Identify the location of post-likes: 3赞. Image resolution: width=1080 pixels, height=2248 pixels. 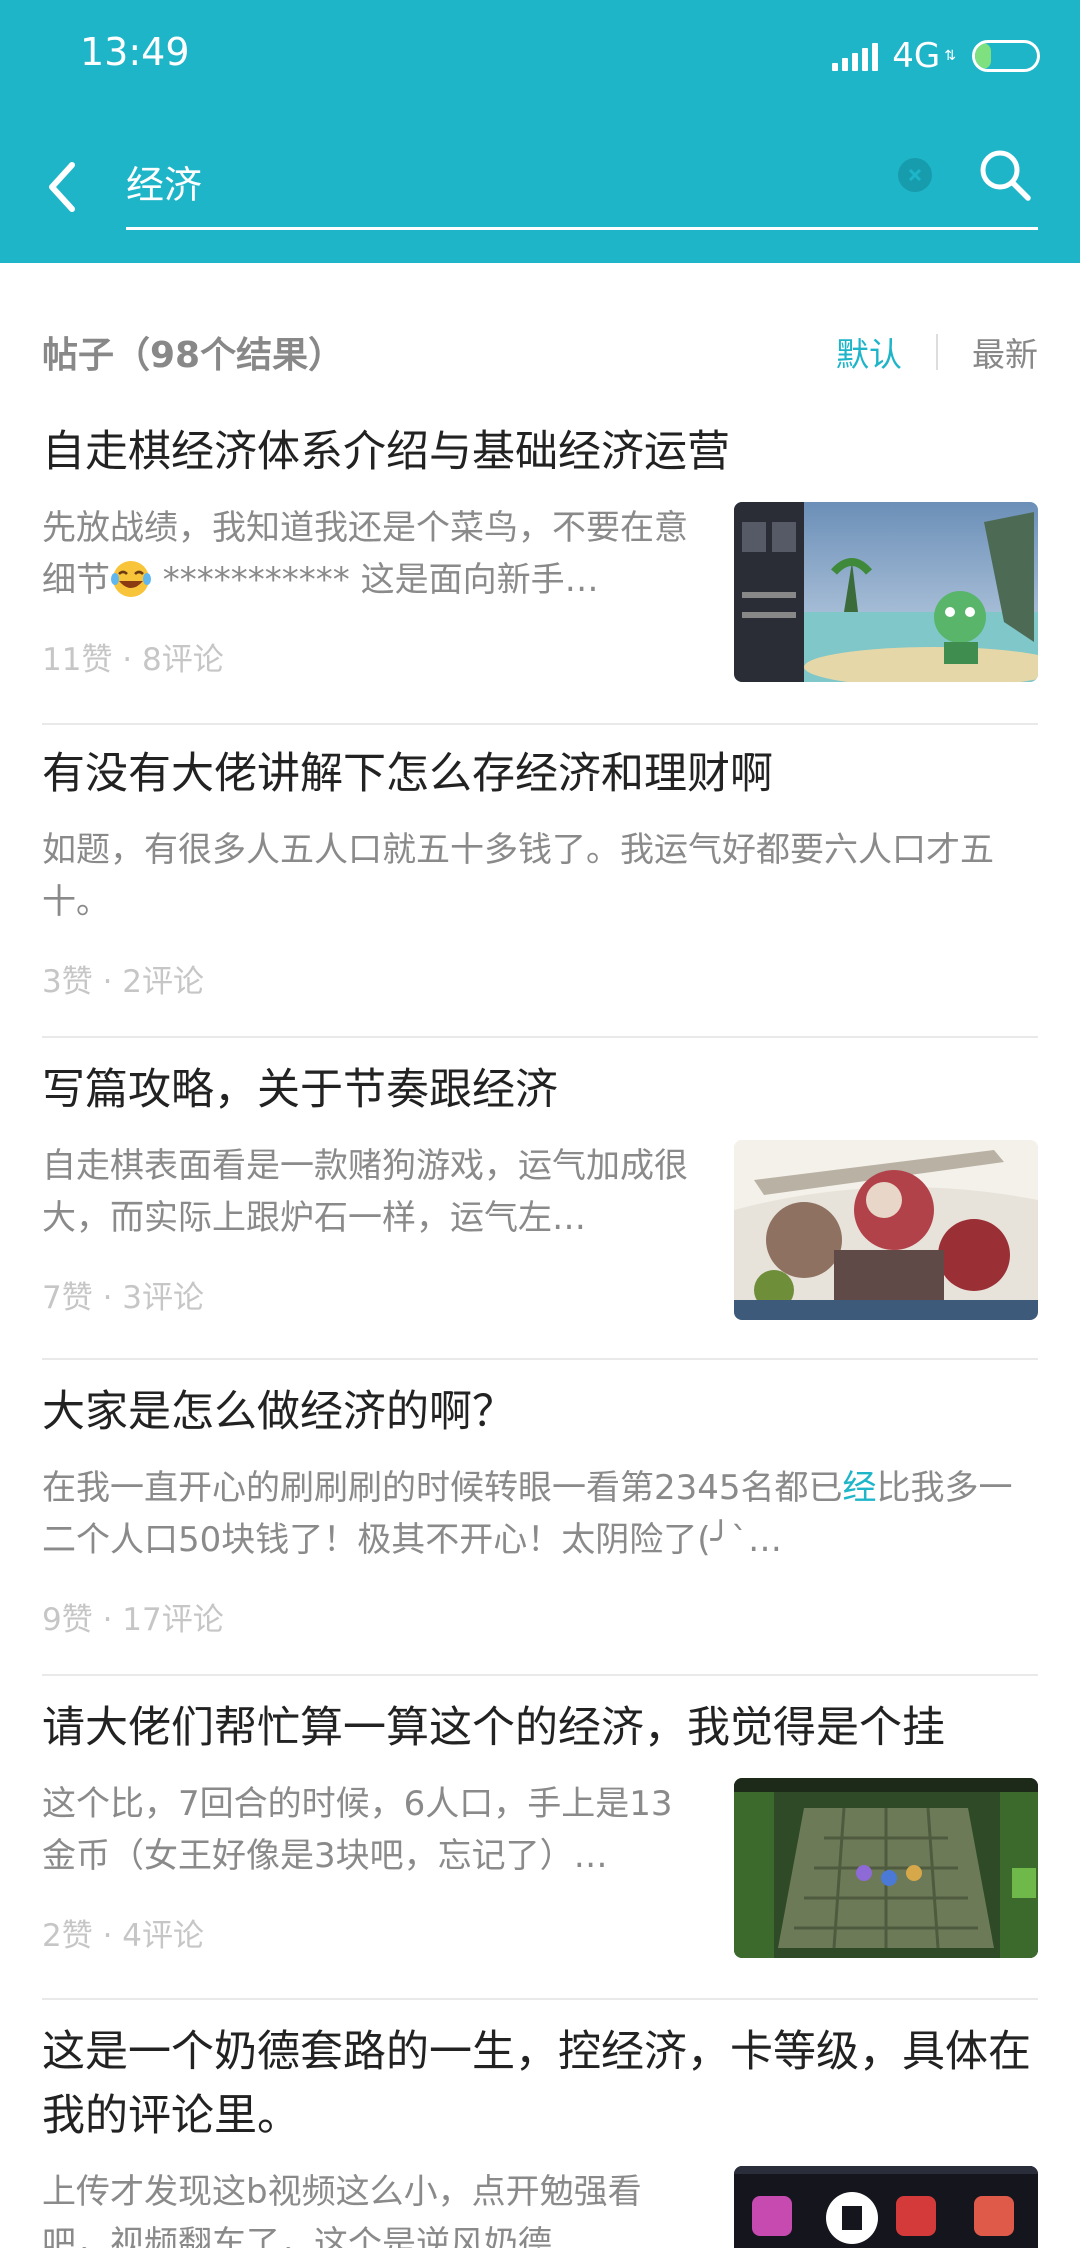
(67, 982).